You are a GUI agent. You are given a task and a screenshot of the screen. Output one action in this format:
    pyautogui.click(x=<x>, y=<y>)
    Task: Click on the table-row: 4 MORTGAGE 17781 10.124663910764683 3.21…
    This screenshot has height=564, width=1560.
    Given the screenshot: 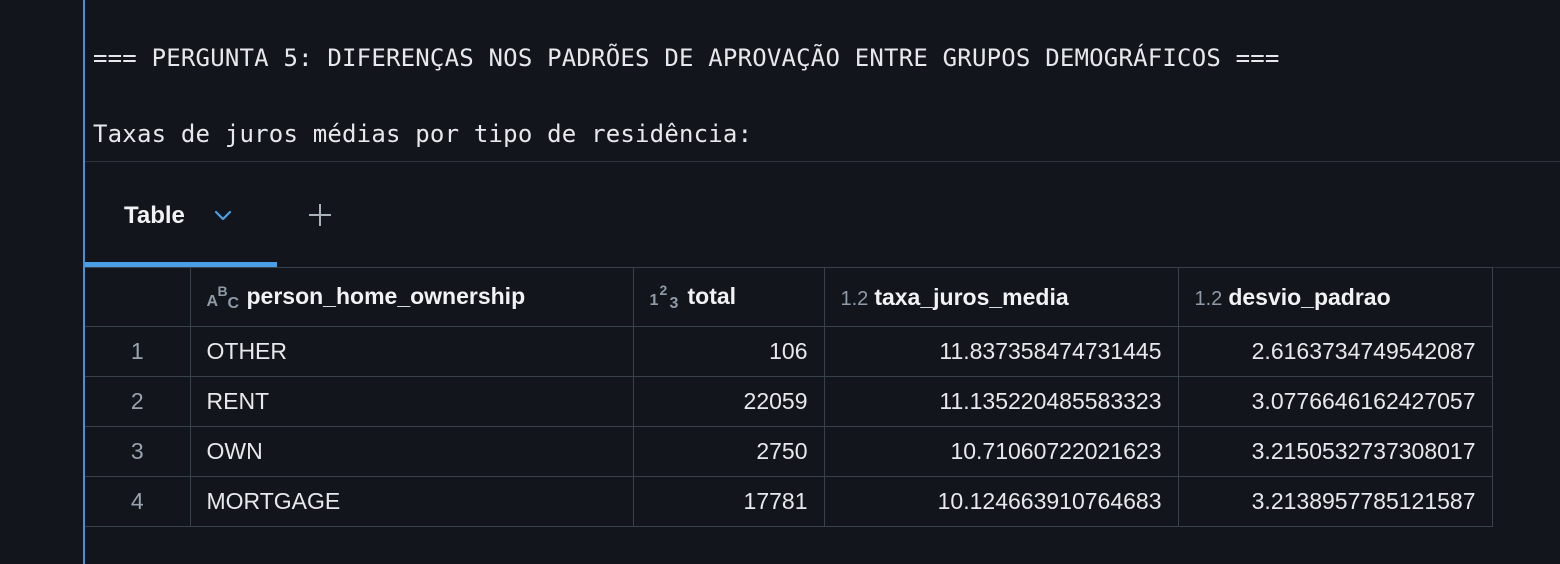 What is the action you would take?
    pyautogui.click(x=789, y=501)
    